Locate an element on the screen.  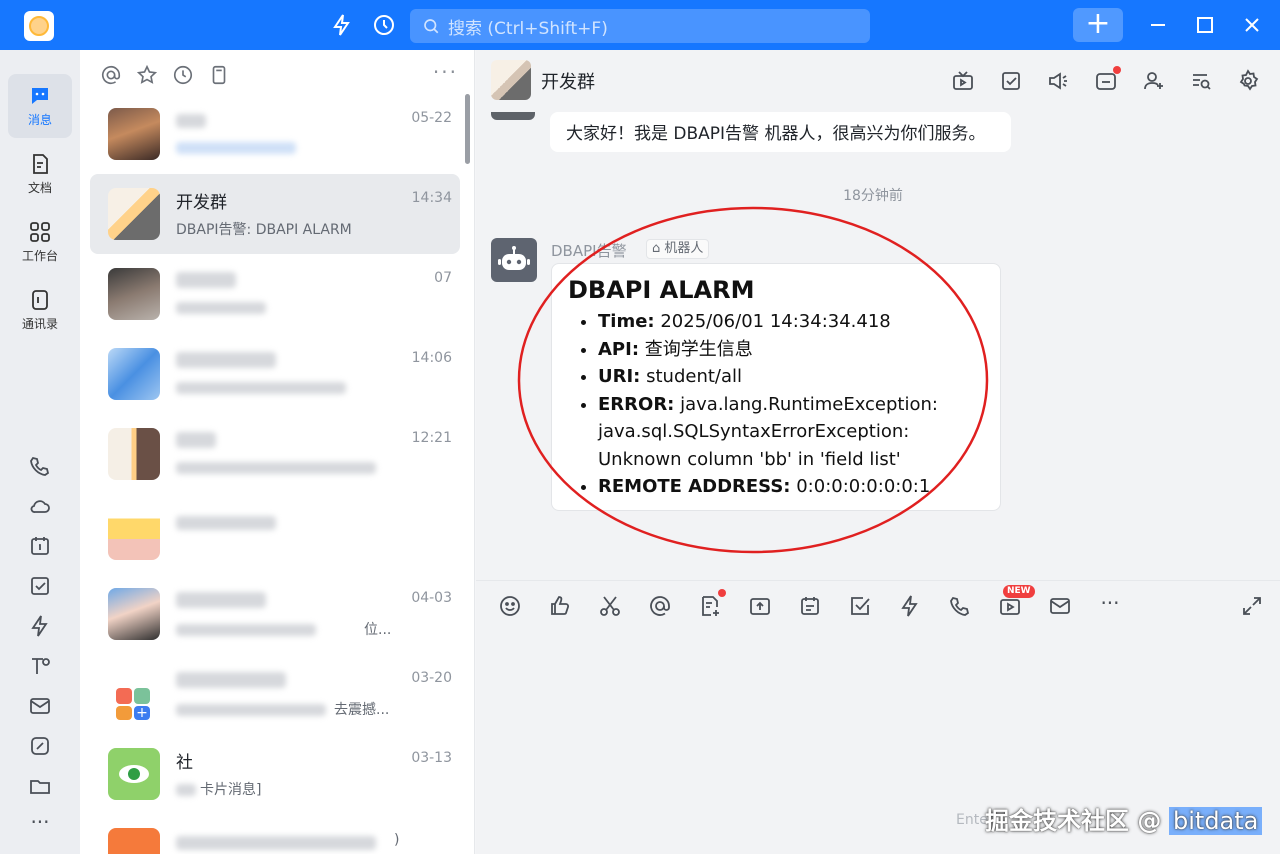
conversation-item: 12:21 is located at coordinates (275, 454).